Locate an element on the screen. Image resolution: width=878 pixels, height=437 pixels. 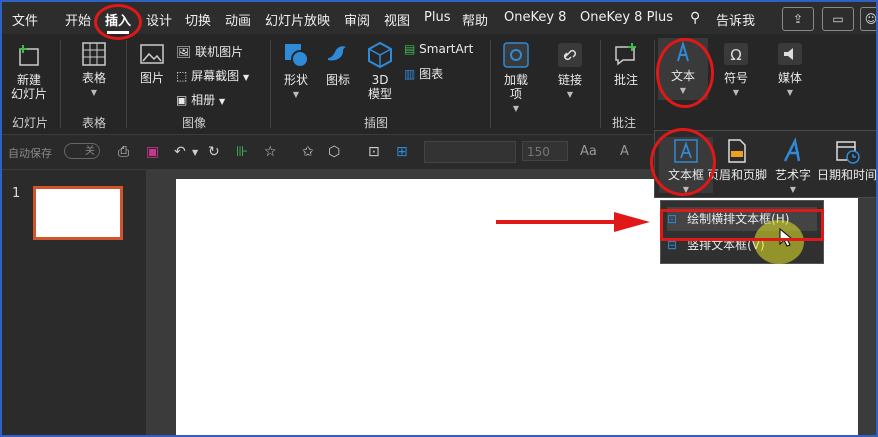
header-footer-icon is located at coordinates (737, 151).